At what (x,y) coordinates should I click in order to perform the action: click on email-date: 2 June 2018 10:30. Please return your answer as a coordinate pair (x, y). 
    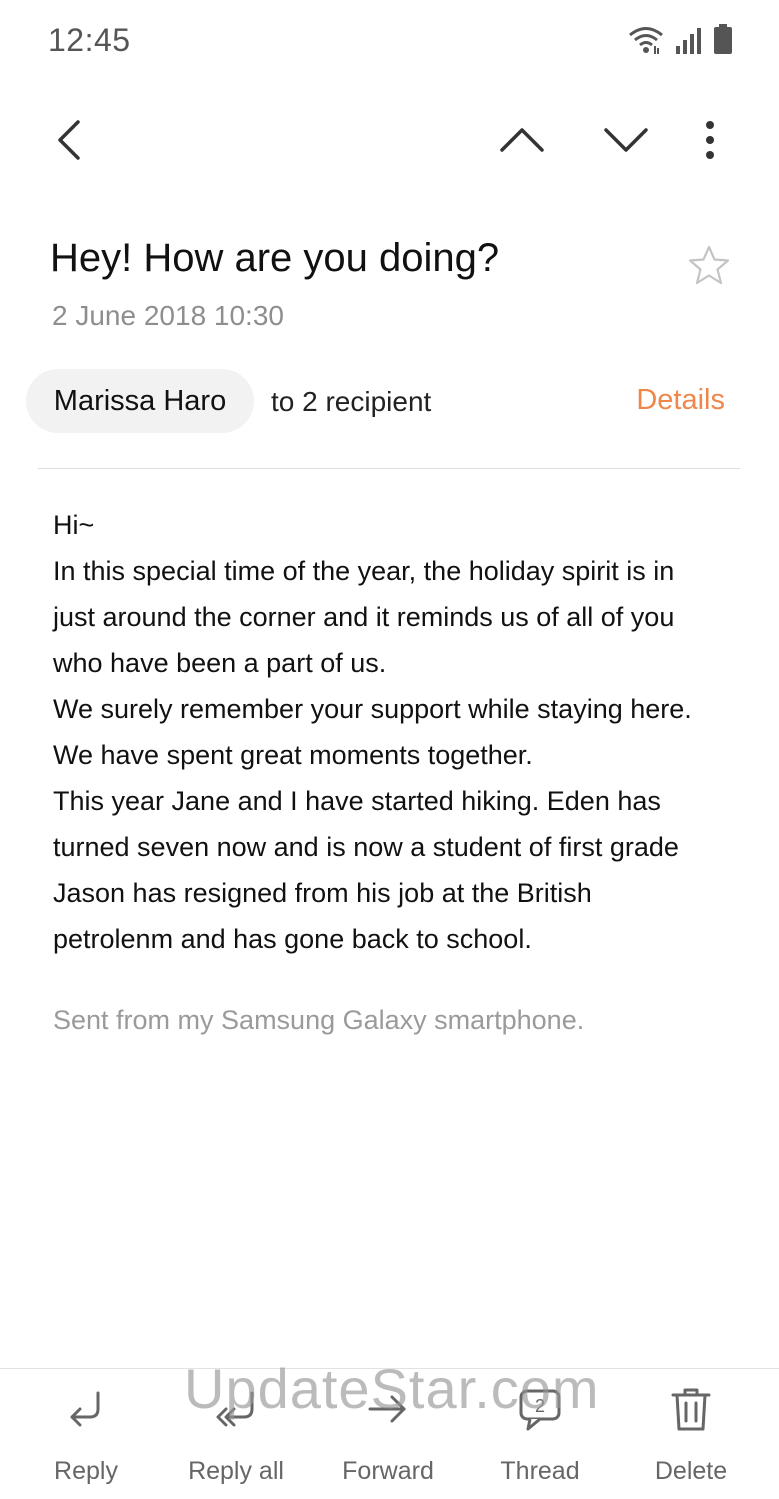
    Looking at the image, I should click on (168, 315).